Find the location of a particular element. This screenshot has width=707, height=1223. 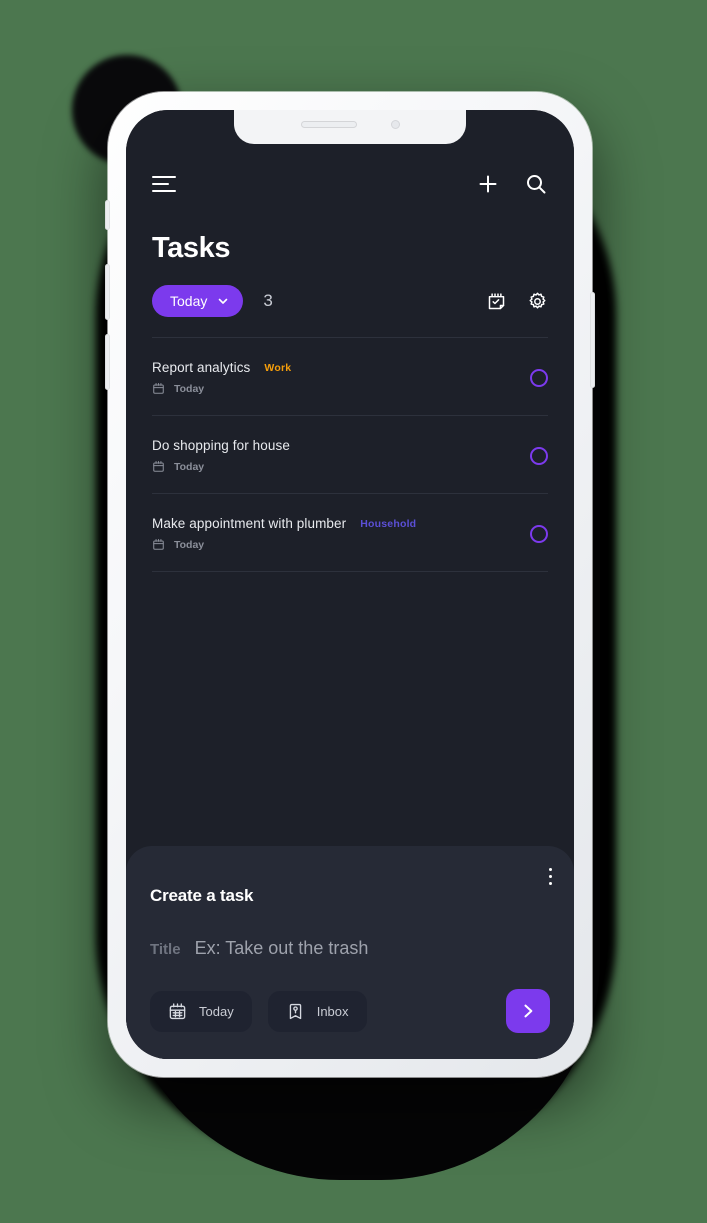

filter-actions is located at coordinates (517, 301).